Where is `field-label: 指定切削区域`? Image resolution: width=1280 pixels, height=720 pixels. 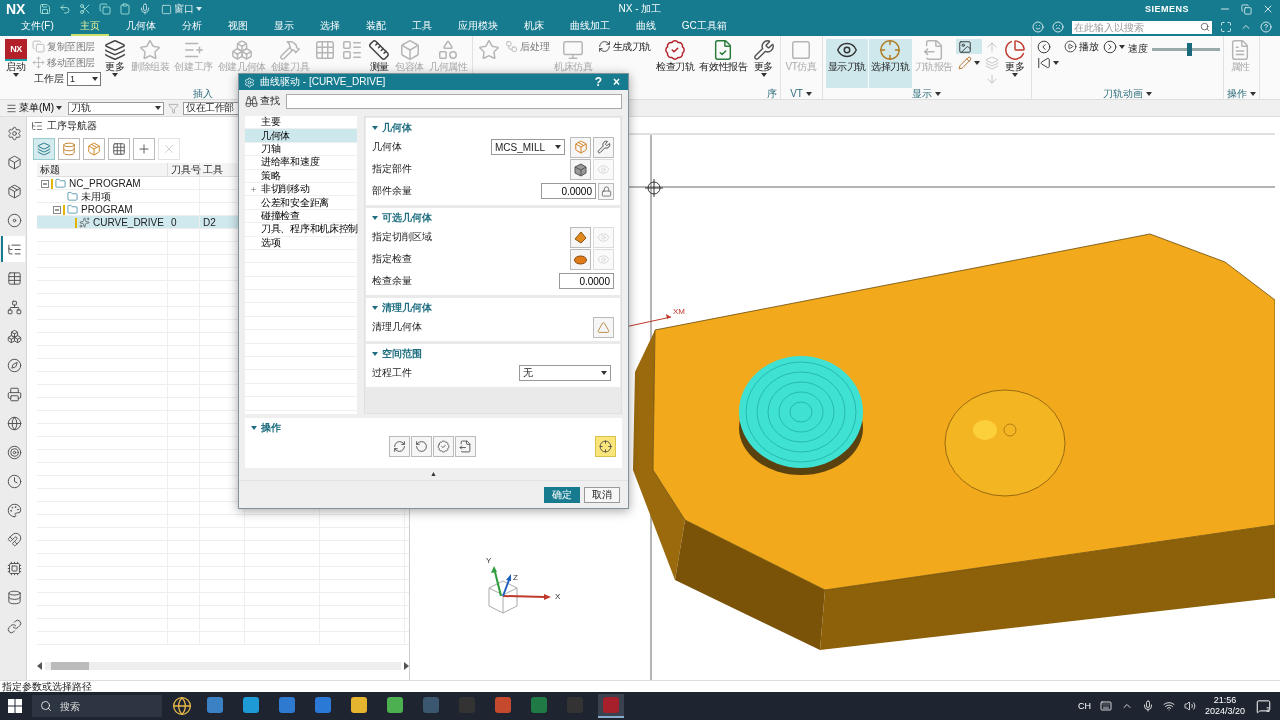 field-label: 指定切削区域 is located at coordinates (402, 237).